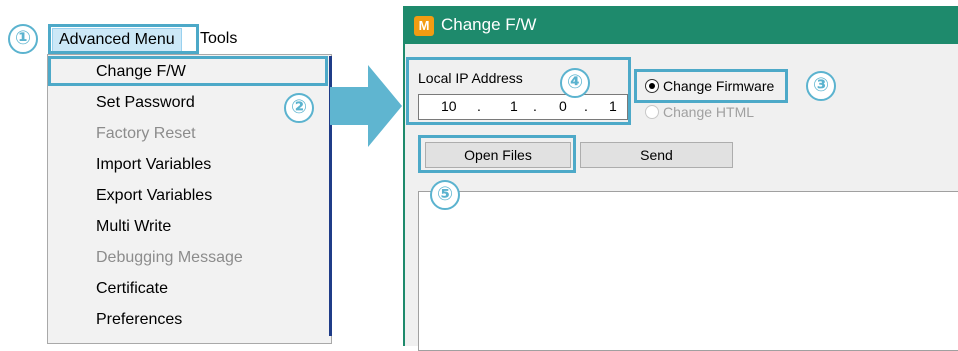 The height and width of the screenshot is (351, 958). I want to click on title-bar: M Change F/W, so click(681, 25).